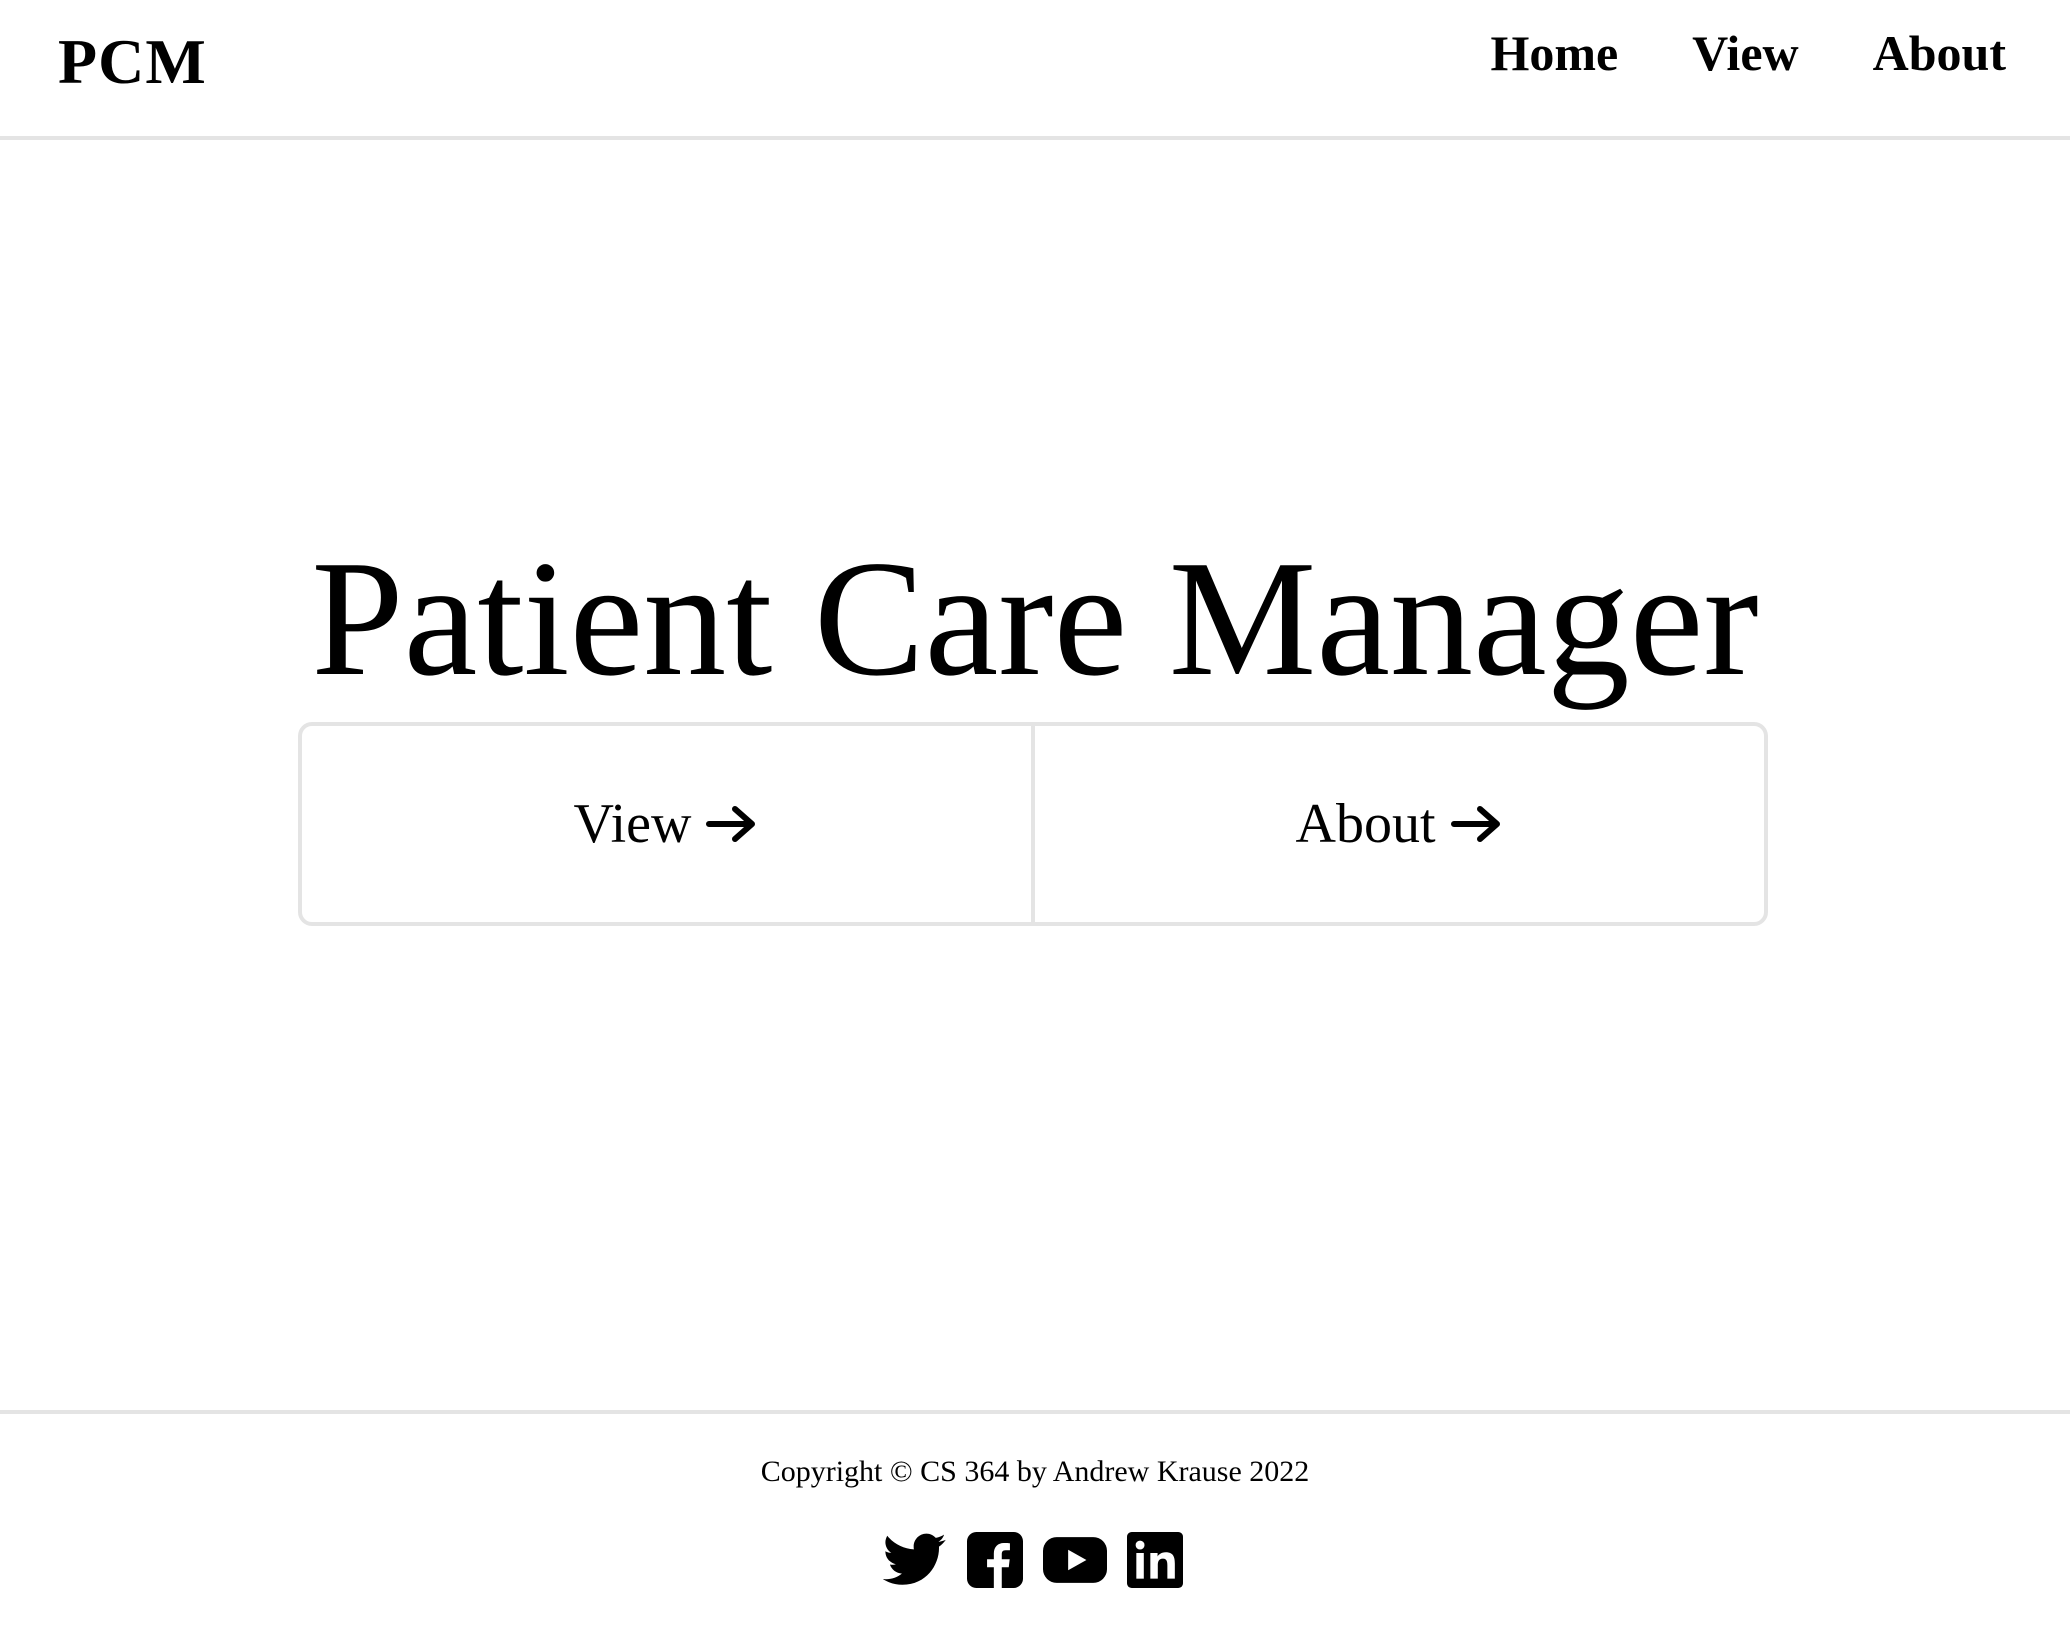 The height and width of the screenshot is (1630, 2070). What do you see at coordinates (1035, 1520) in the screenshot?
I see `site-footer: Copyright © CS 364 by Andrew Krause 2022` at bounding box center [1035, 1520].